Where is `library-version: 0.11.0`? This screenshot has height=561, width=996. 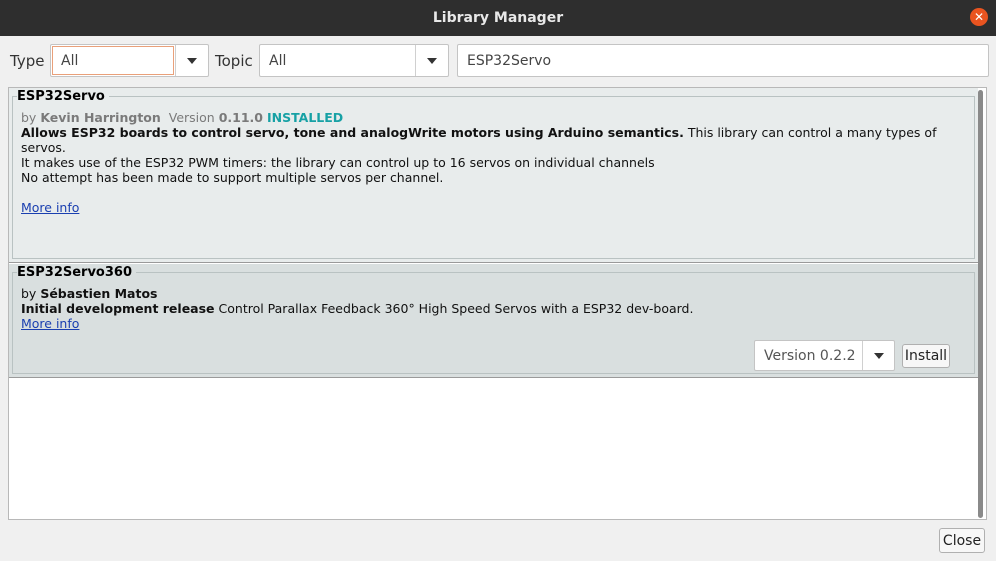 library-version: 0.11.0 is located at coordinates (240, 117).